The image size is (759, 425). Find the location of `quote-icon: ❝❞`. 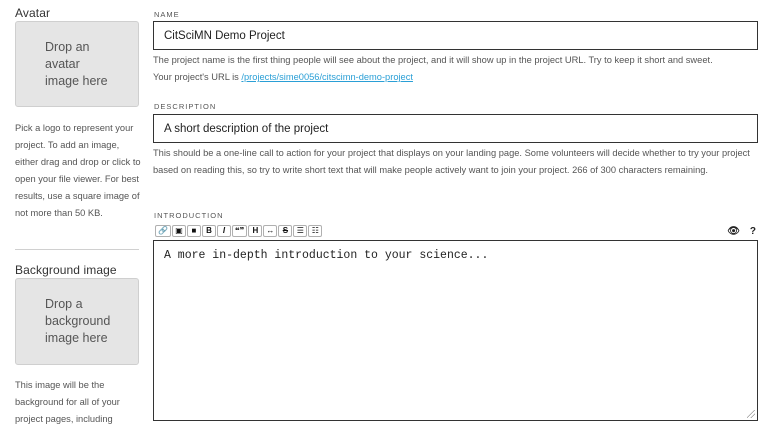

quote-icon: ❝❞ is located at coordinates (239, 231).